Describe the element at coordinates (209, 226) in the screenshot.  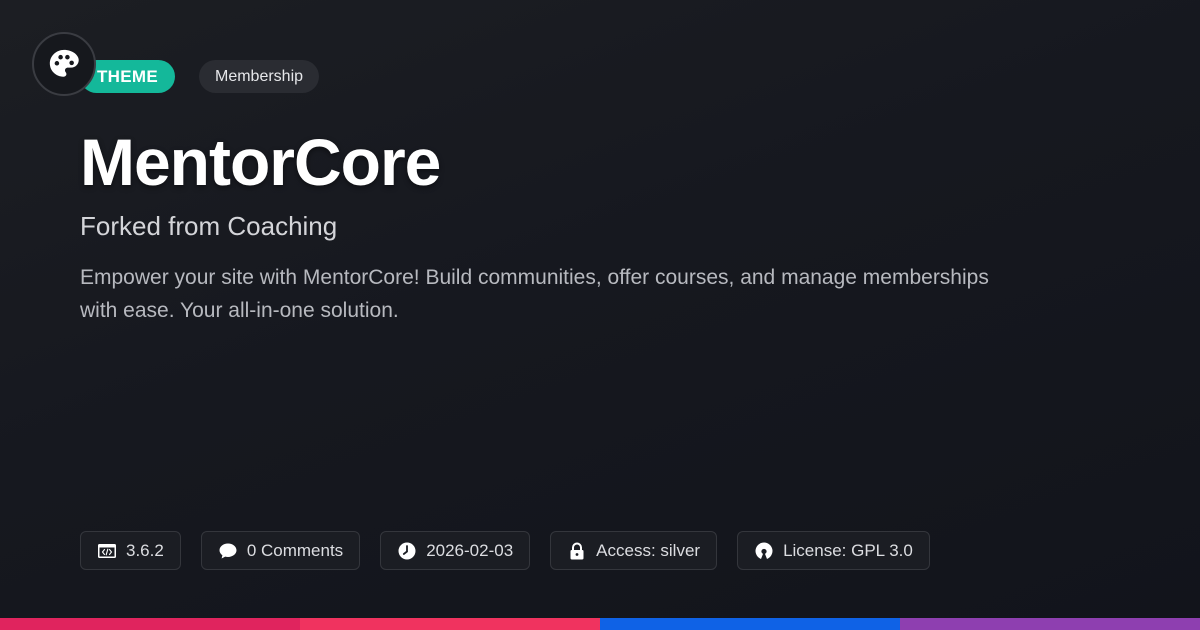
I see `page-subtitle: Forked from Coaching` at that location.